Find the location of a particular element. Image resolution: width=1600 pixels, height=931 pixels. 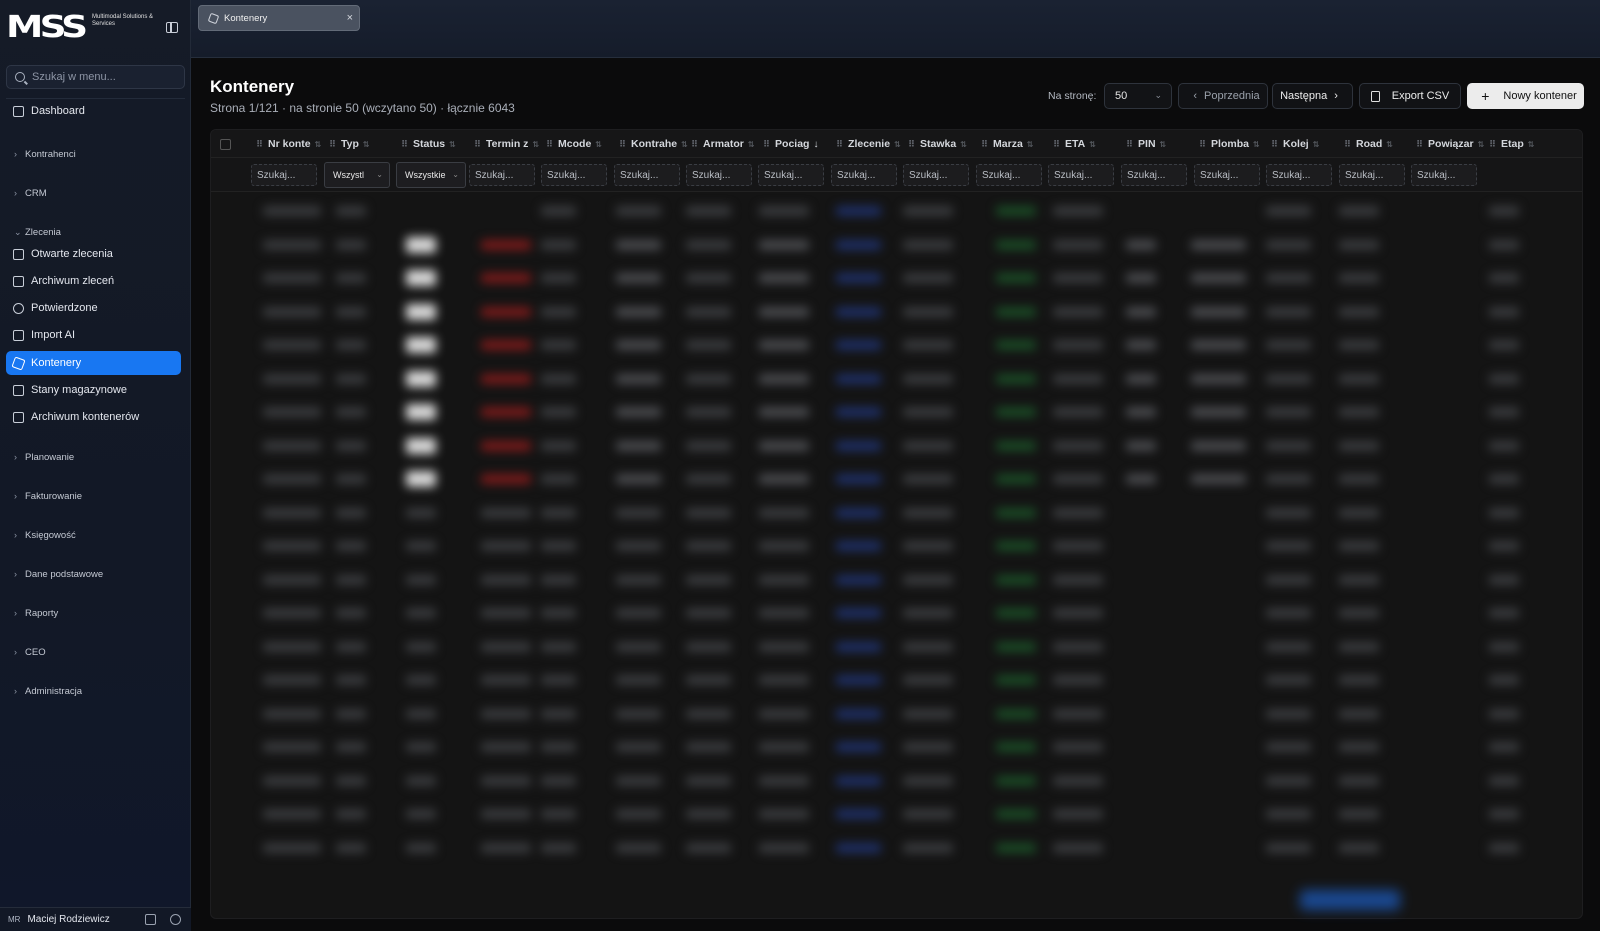

column-header: ⠿ ETA ⇅ is located at coordinates (1088, 144).